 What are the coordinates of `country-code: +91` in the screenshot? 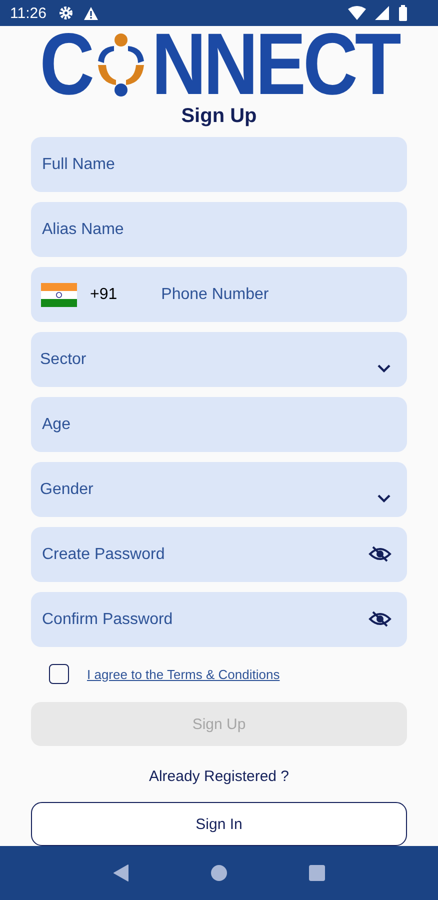 It's located at (104, 295).